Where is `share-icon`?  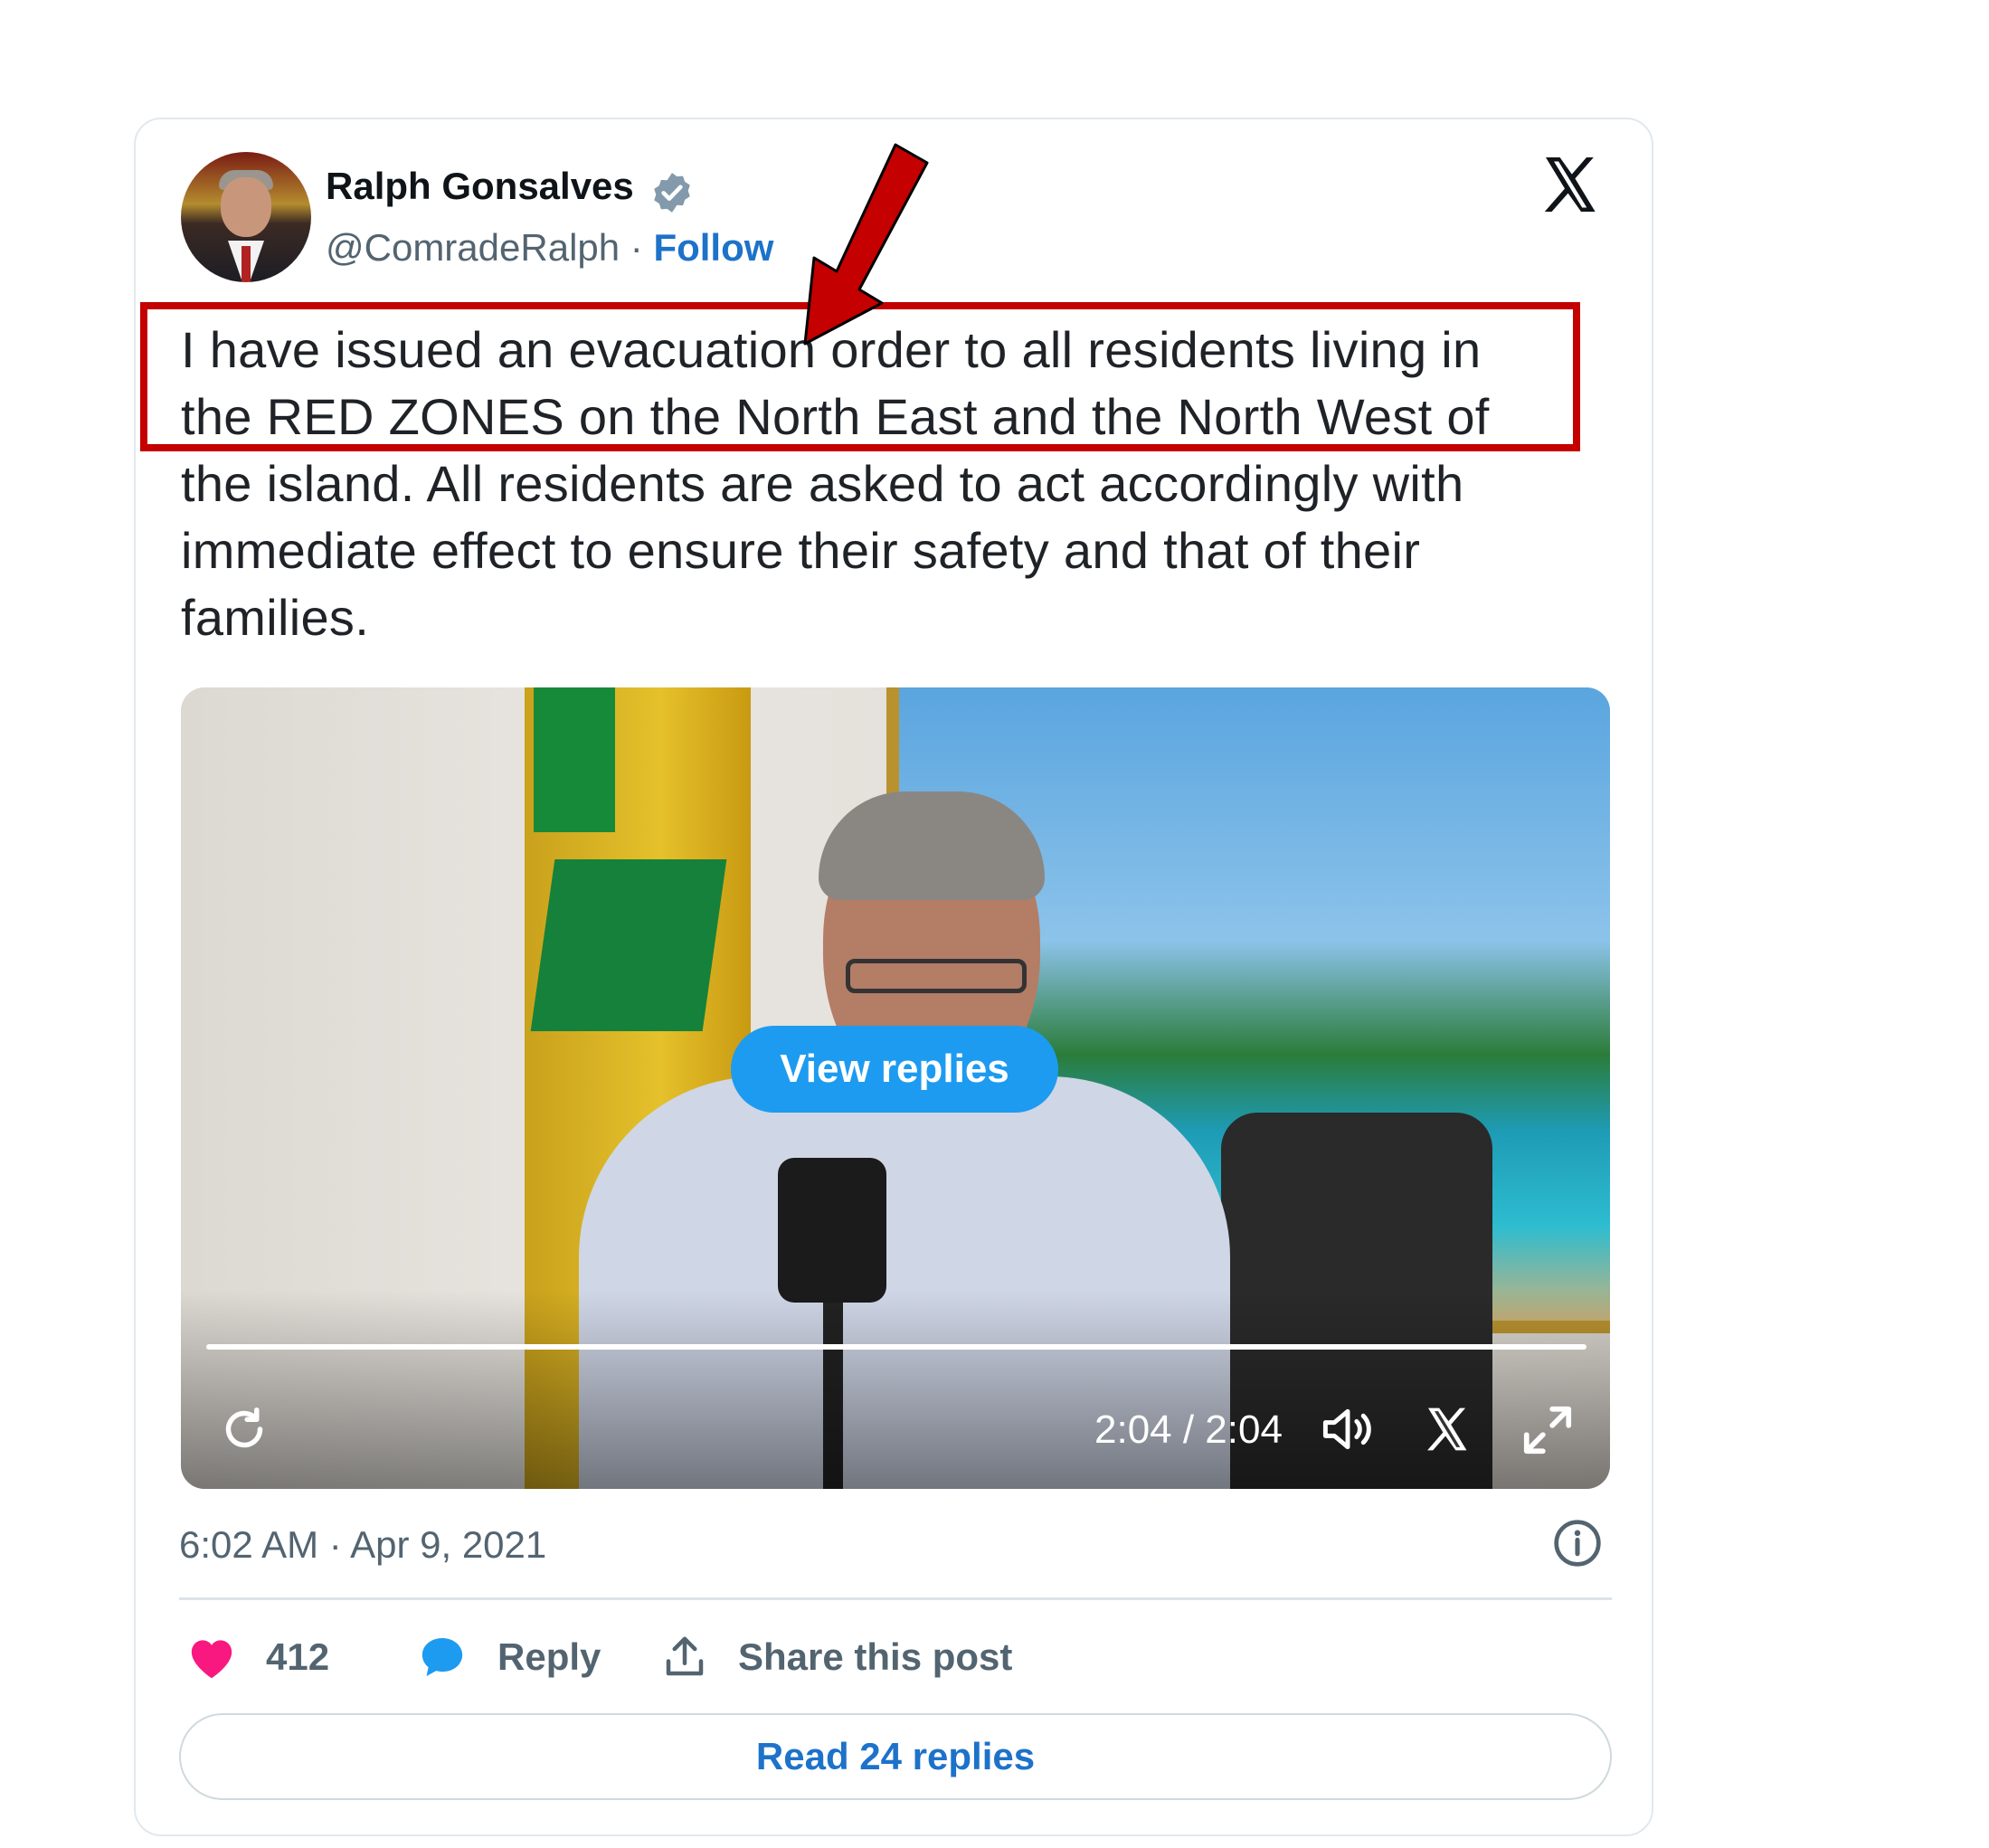
share-icon is located at coordinates (685, 1656).